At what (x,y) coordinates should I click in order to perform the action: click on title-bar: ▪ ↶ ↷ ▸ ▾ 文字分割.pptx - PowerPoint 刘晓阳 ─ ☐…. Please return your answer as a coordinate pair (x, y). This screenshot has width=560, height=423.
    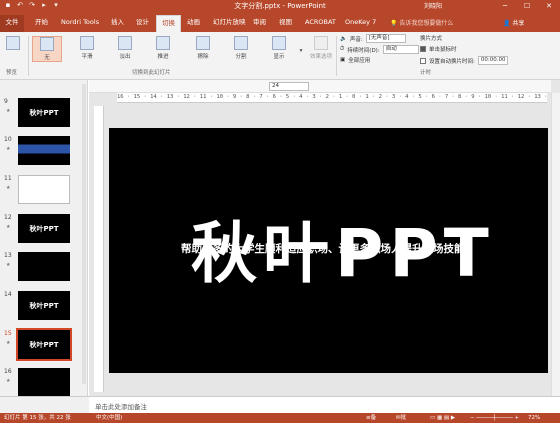
    Looking at the image, I should click on (280, 6).